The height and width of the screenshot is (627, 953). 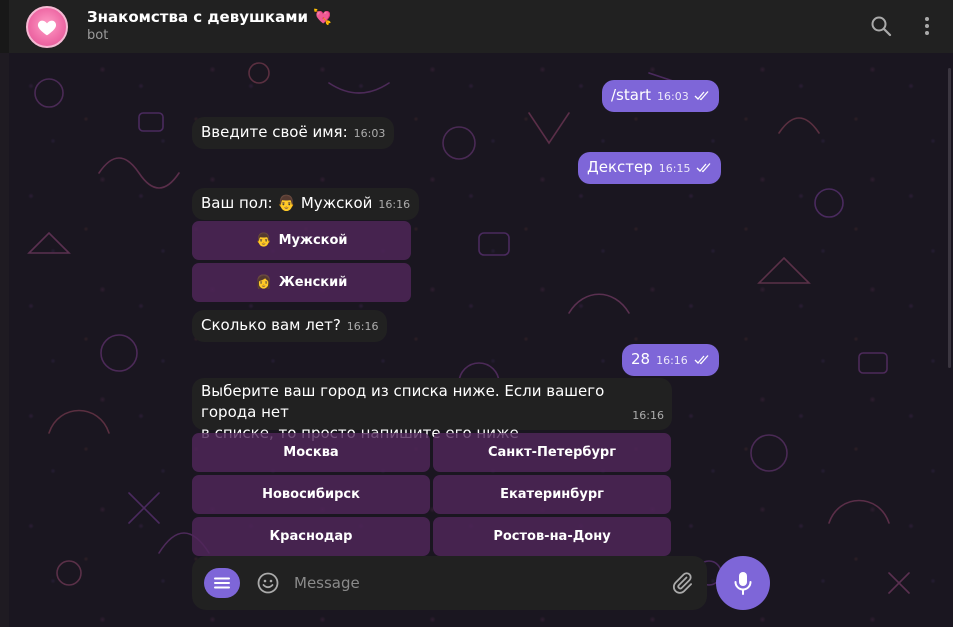 What do you see at coordinates (674, 168) in the screenshot?
I see `message-time: 16:15` at bounding box center [674, 168].